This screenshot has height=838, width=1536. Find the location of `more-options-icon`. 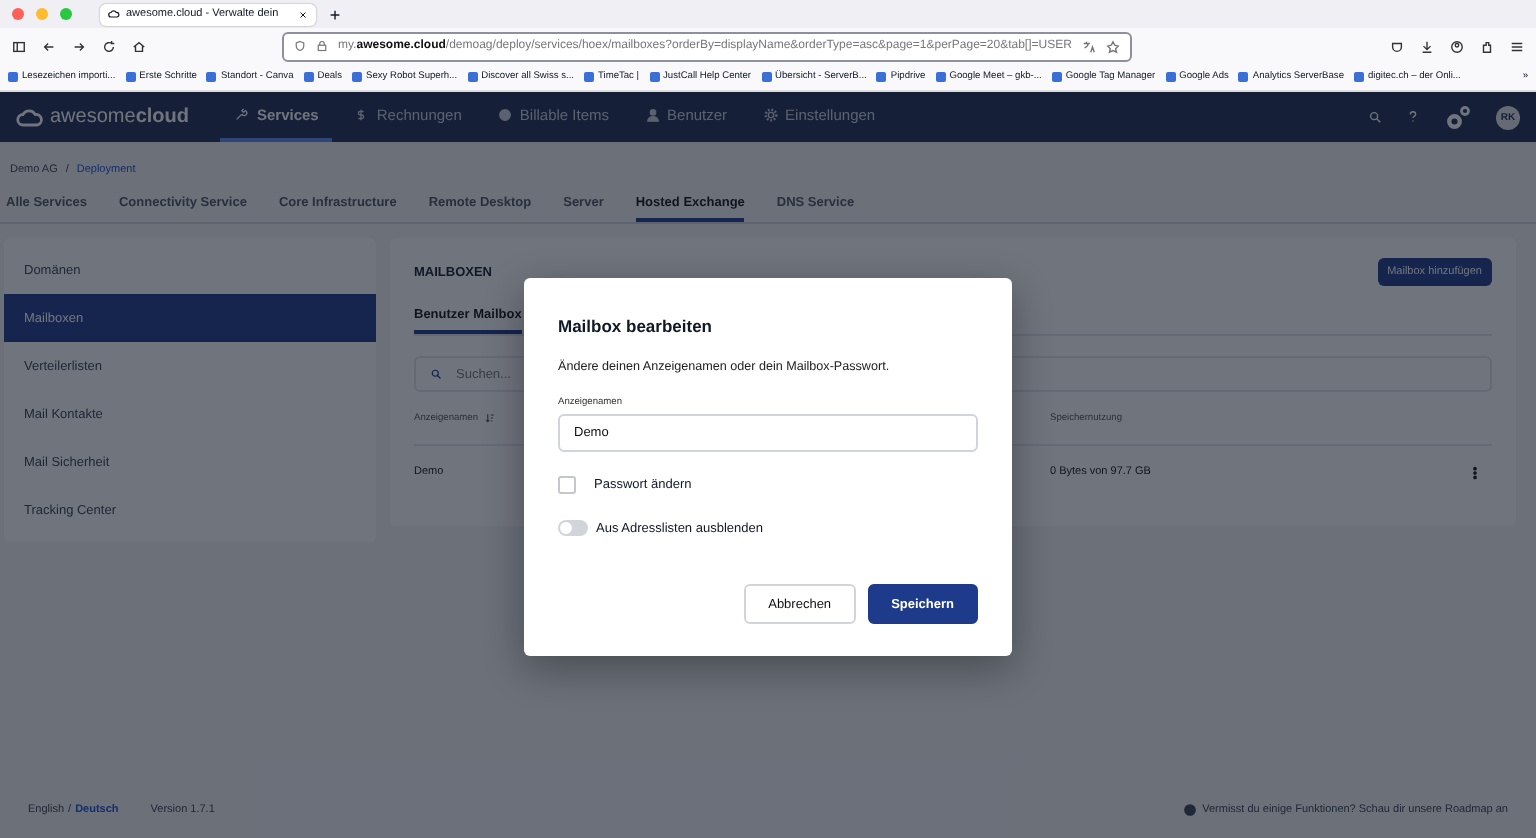

more-options-icon is located at coordinates (1475, 472).